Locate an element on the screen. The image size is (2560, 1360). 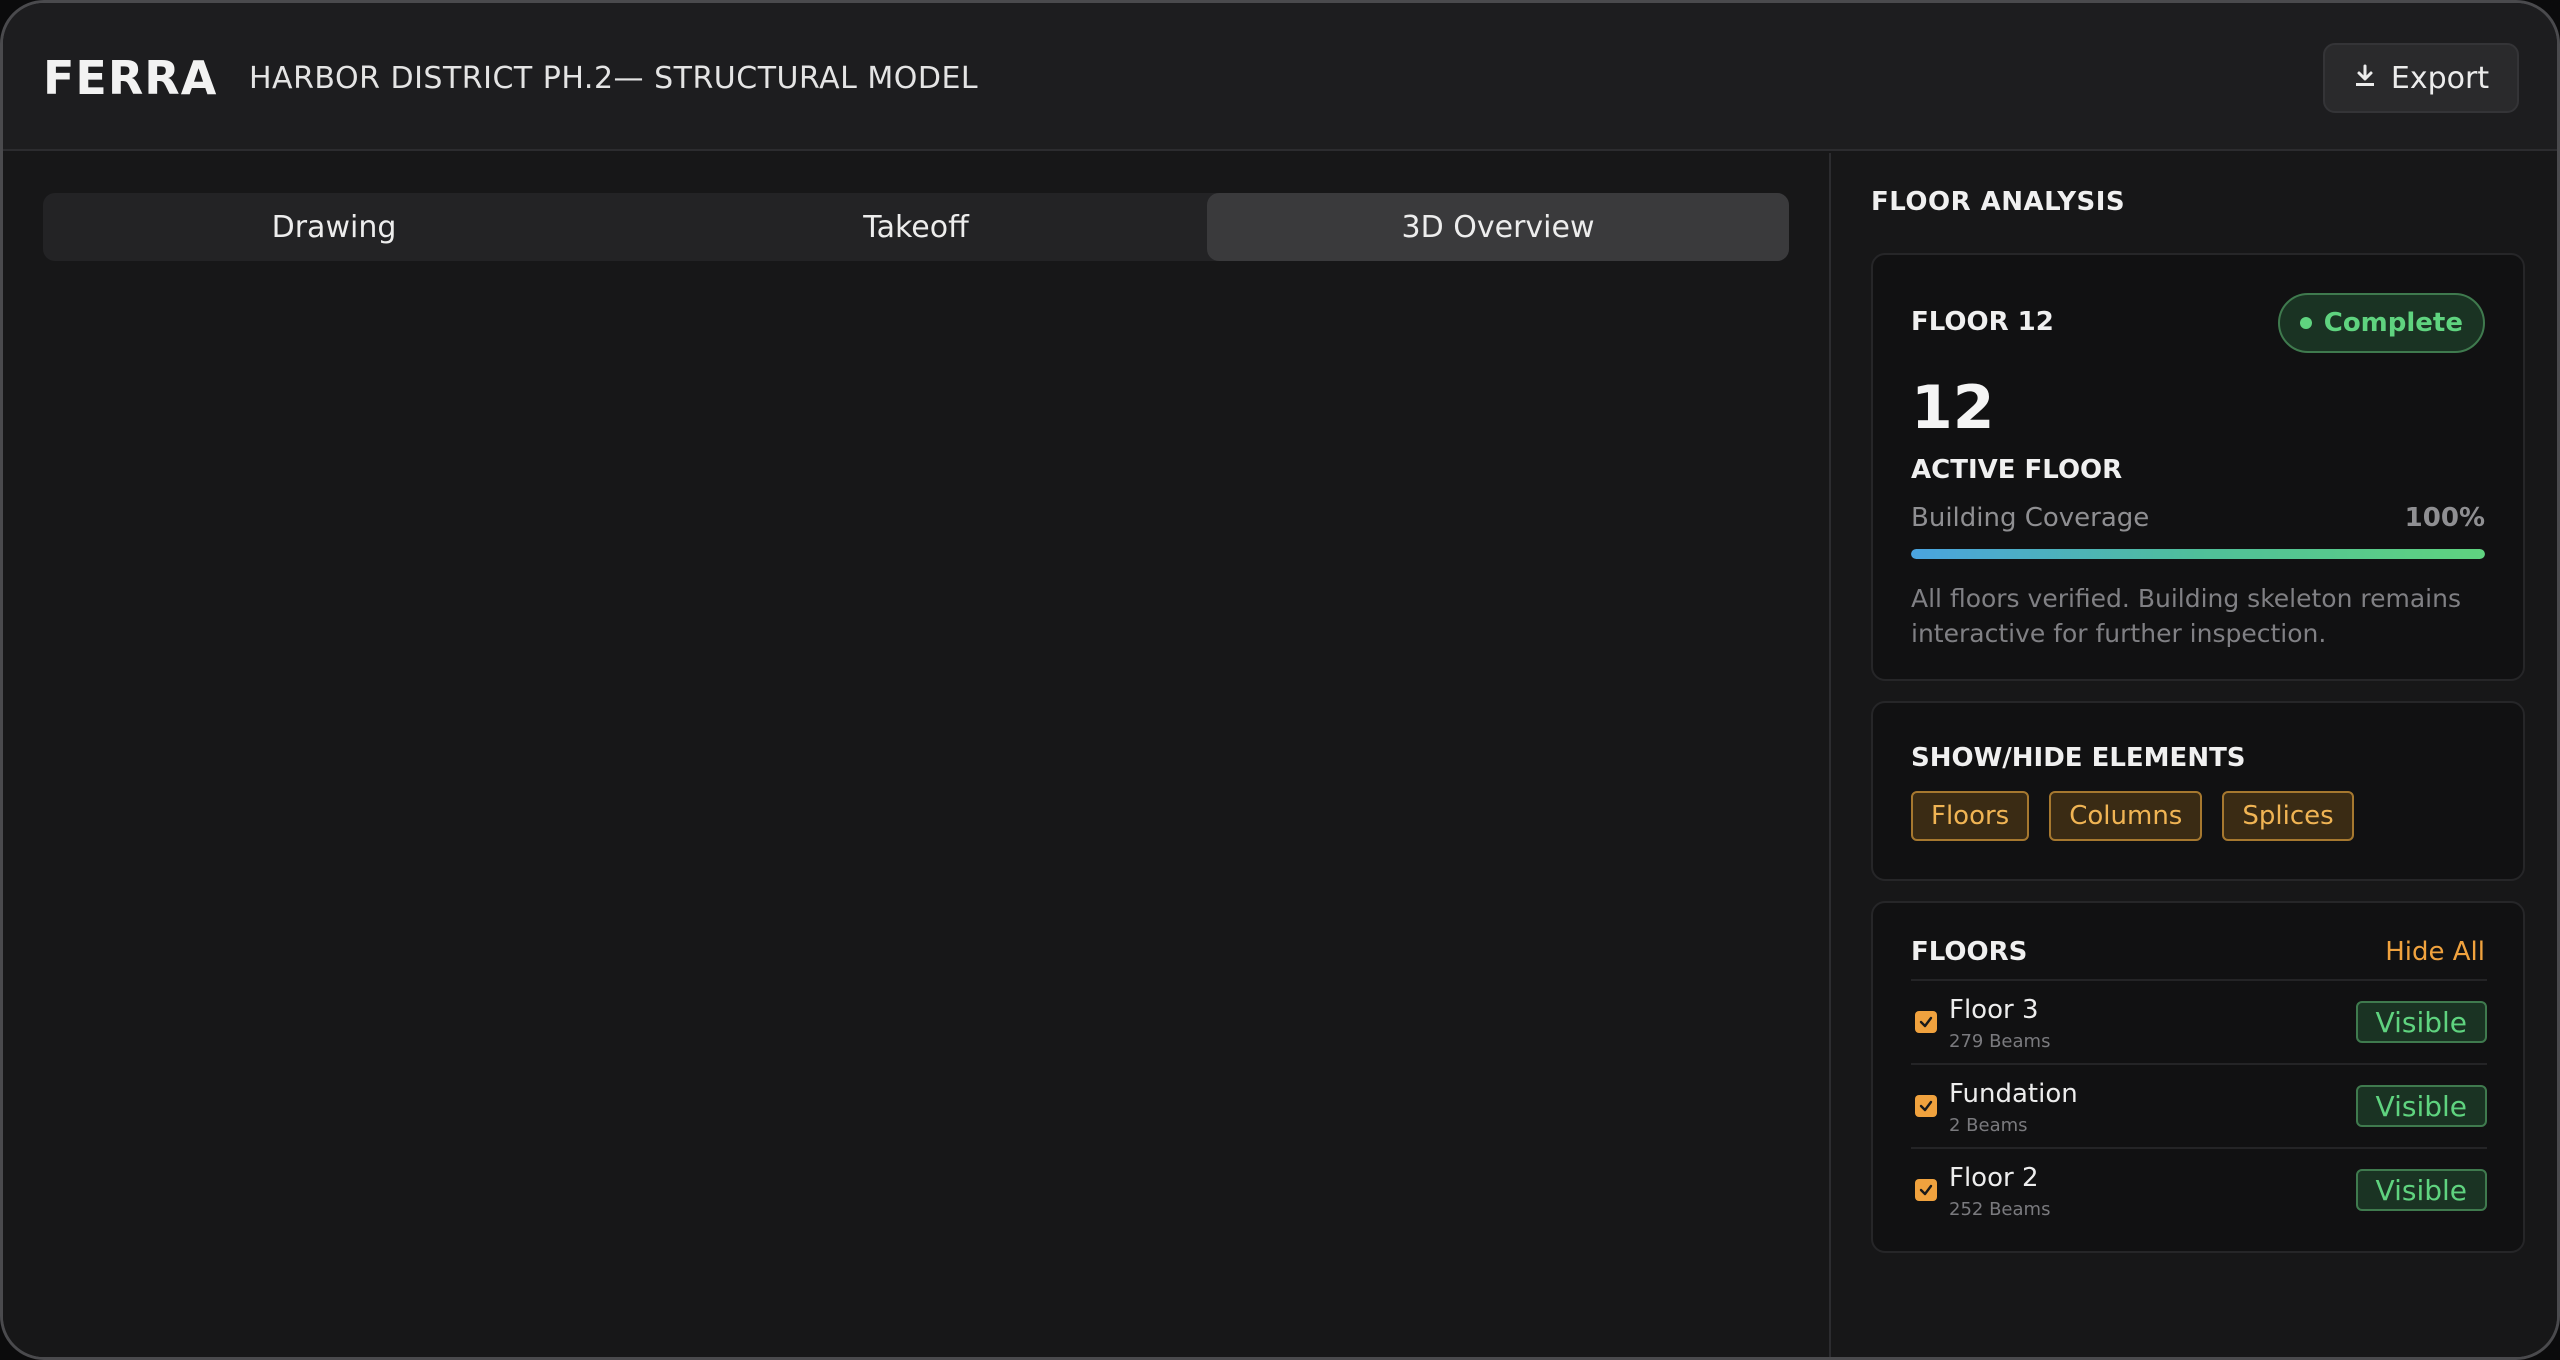
floor-beam-count: 252 Beams is located at coordinates (2000, 1209).